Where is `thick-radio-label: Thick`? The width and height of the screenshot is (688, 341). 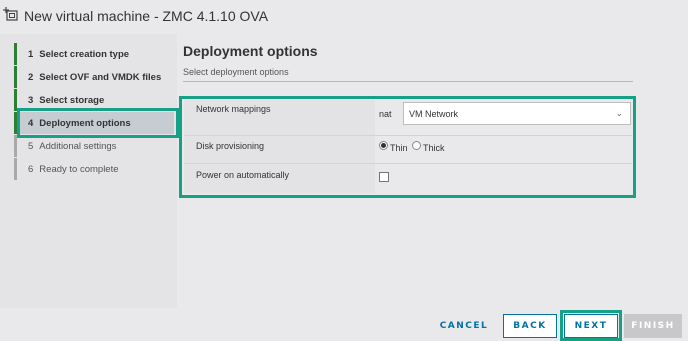 thick-radio-label: Thick is located at coordinates (434, 148).